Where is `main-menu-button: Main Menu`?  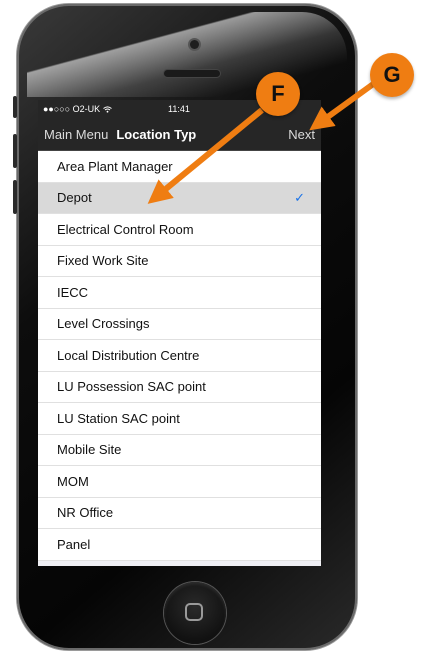 main-menu-button: Main Menu is located at coordinates (76, 134).